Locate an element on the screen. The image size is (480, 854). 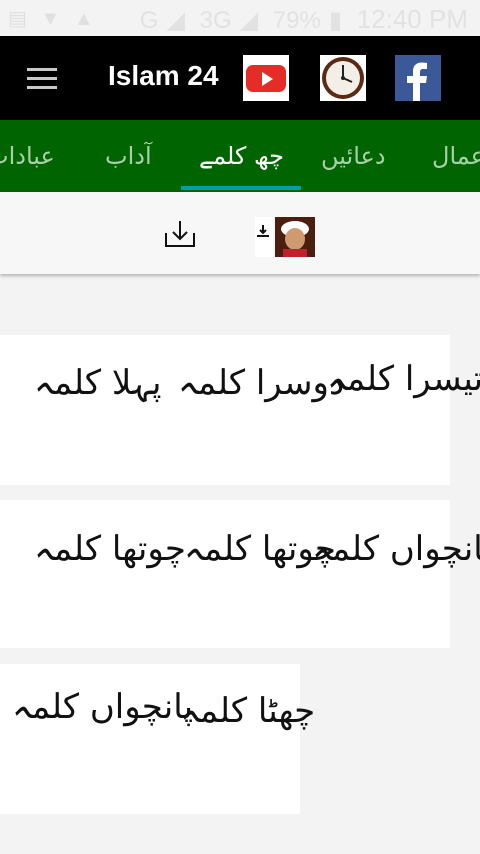
clock-icon is located at coordinates (343, 78).